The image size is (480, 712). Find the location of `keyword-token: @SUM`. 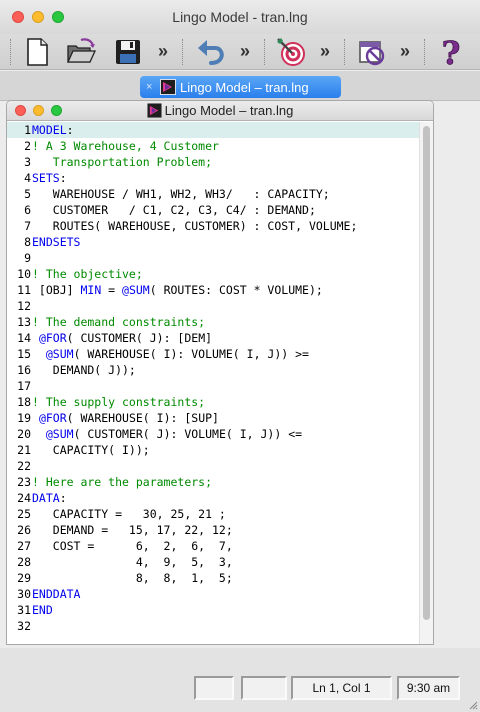

keyword-token: @SUM is located at coordinates (136, 290).